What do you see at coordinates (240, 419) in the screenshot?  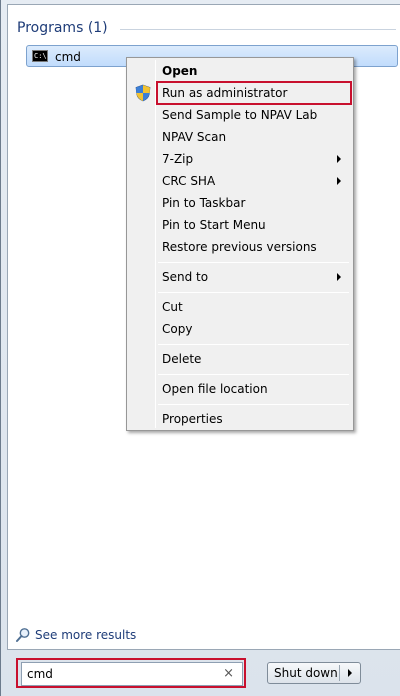 I see `menu-item-properties: Properties` at bounding box center [240, 419].